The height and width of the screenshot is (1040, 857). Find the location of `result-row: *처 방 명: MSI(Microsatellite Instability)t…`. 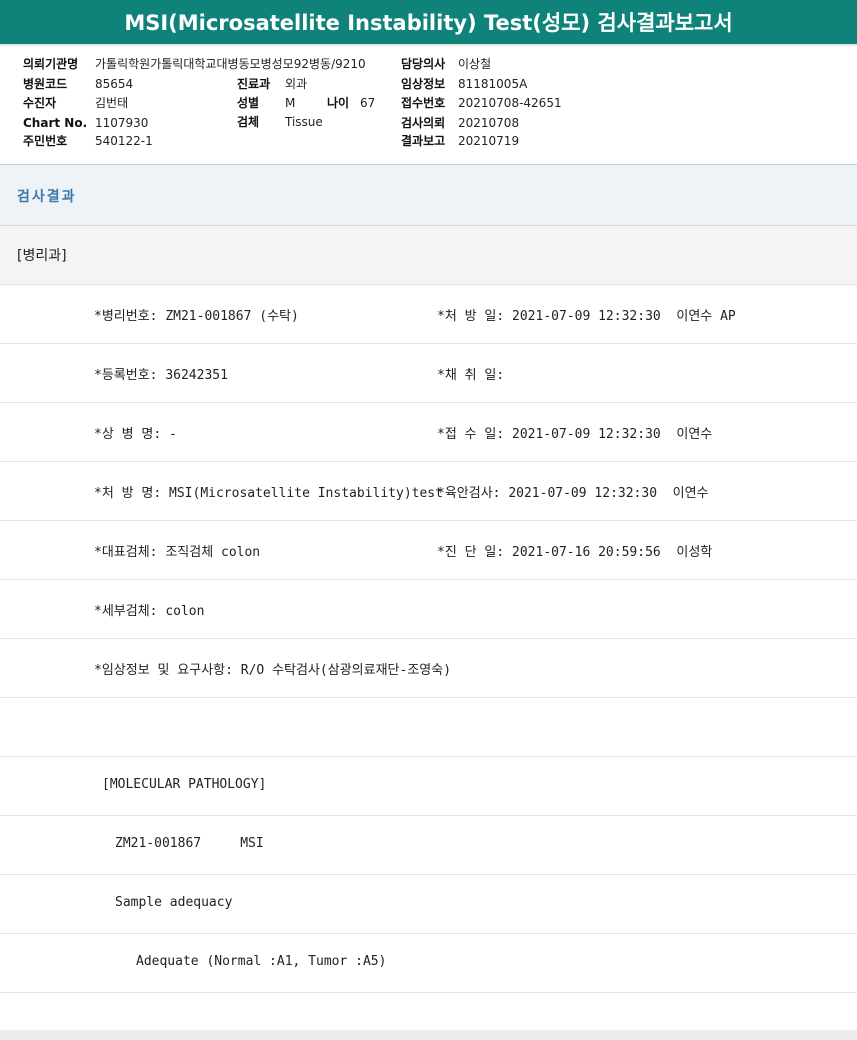

result-row: *처 방 명: MSI(Microsatellite Instability)t… is located at coordinates (428, 491).